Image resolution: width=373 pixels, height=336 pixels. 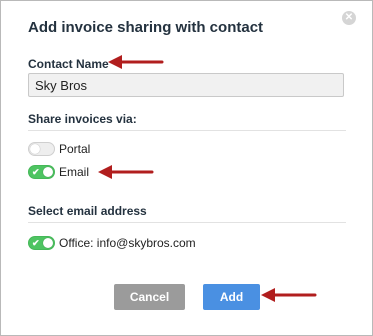 I want to click on office-email-label: Office: info@skybros.com, so click(x=127, y=243).